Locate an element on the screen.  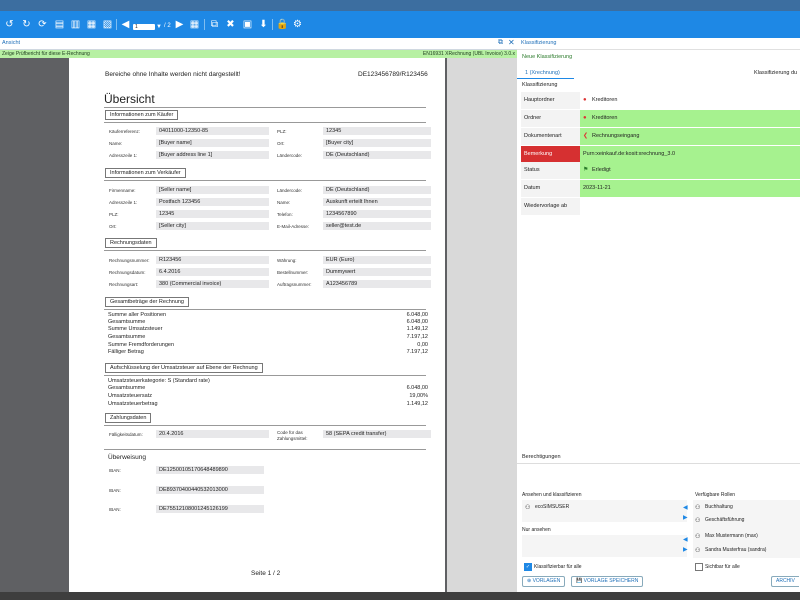
new-classification-link: Neue Klassifizierung is located at coordinates (547, 57).